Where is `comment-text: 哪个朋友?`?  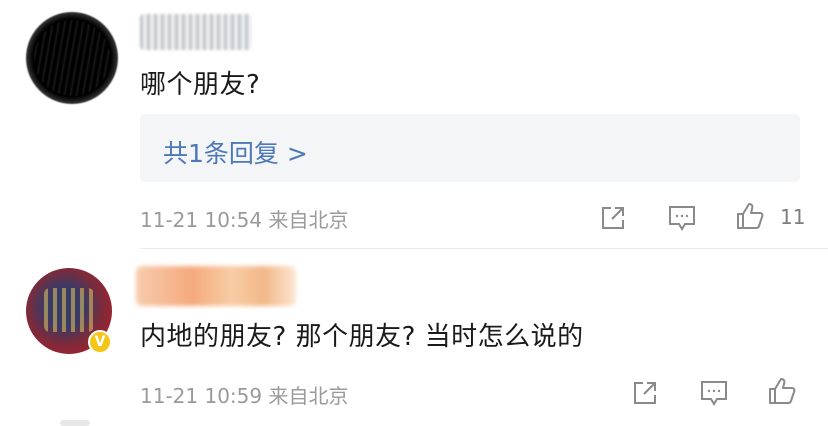 comment-text: 哪个朋友? is located at coordinates (200, 85).